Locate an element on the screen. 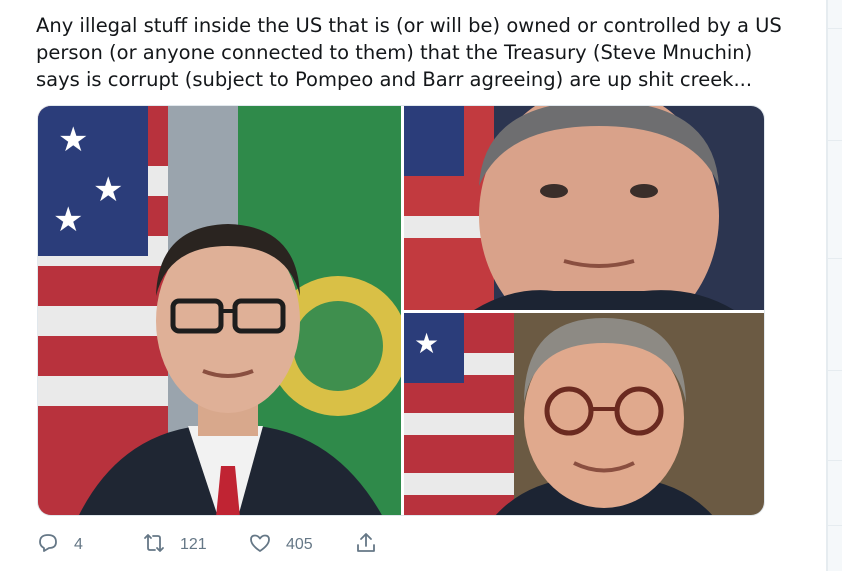  share-icon is located at coordinates (366, 545).